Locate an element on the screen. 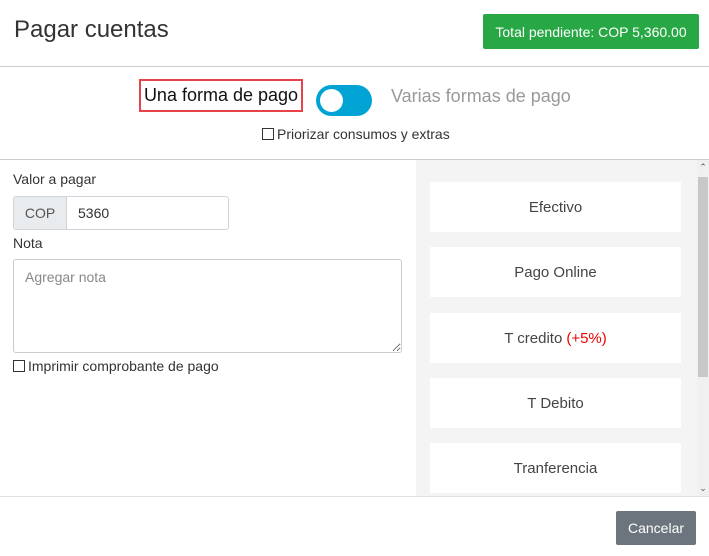 The height and width of the screenshot is (556, 709). print-receipt-label: Imprimir comprobante de pago is located at coordinates (123, 366).